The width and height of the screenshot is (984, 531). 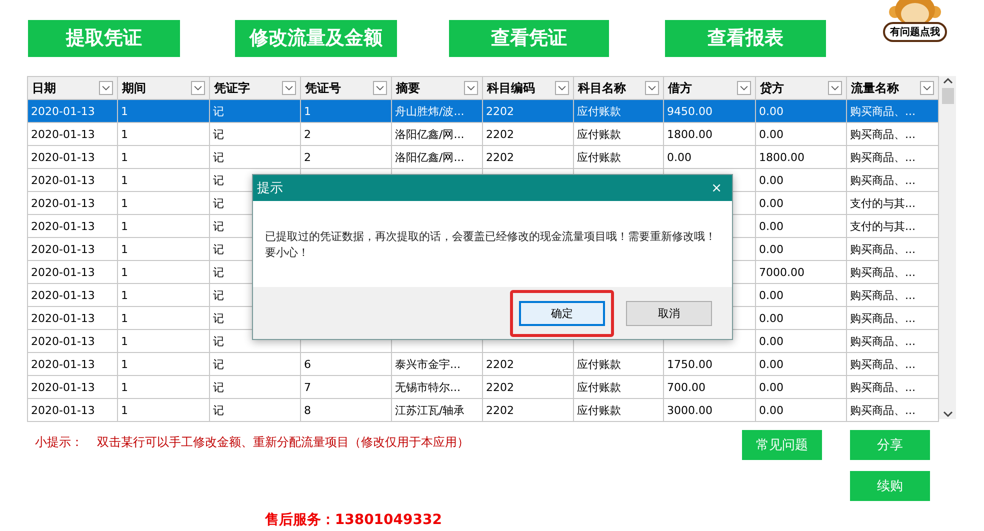 What do you see at coordinates (948, 81) in the screenshot?
I see `scroll-up-icon` at bounding box center [948, 81].